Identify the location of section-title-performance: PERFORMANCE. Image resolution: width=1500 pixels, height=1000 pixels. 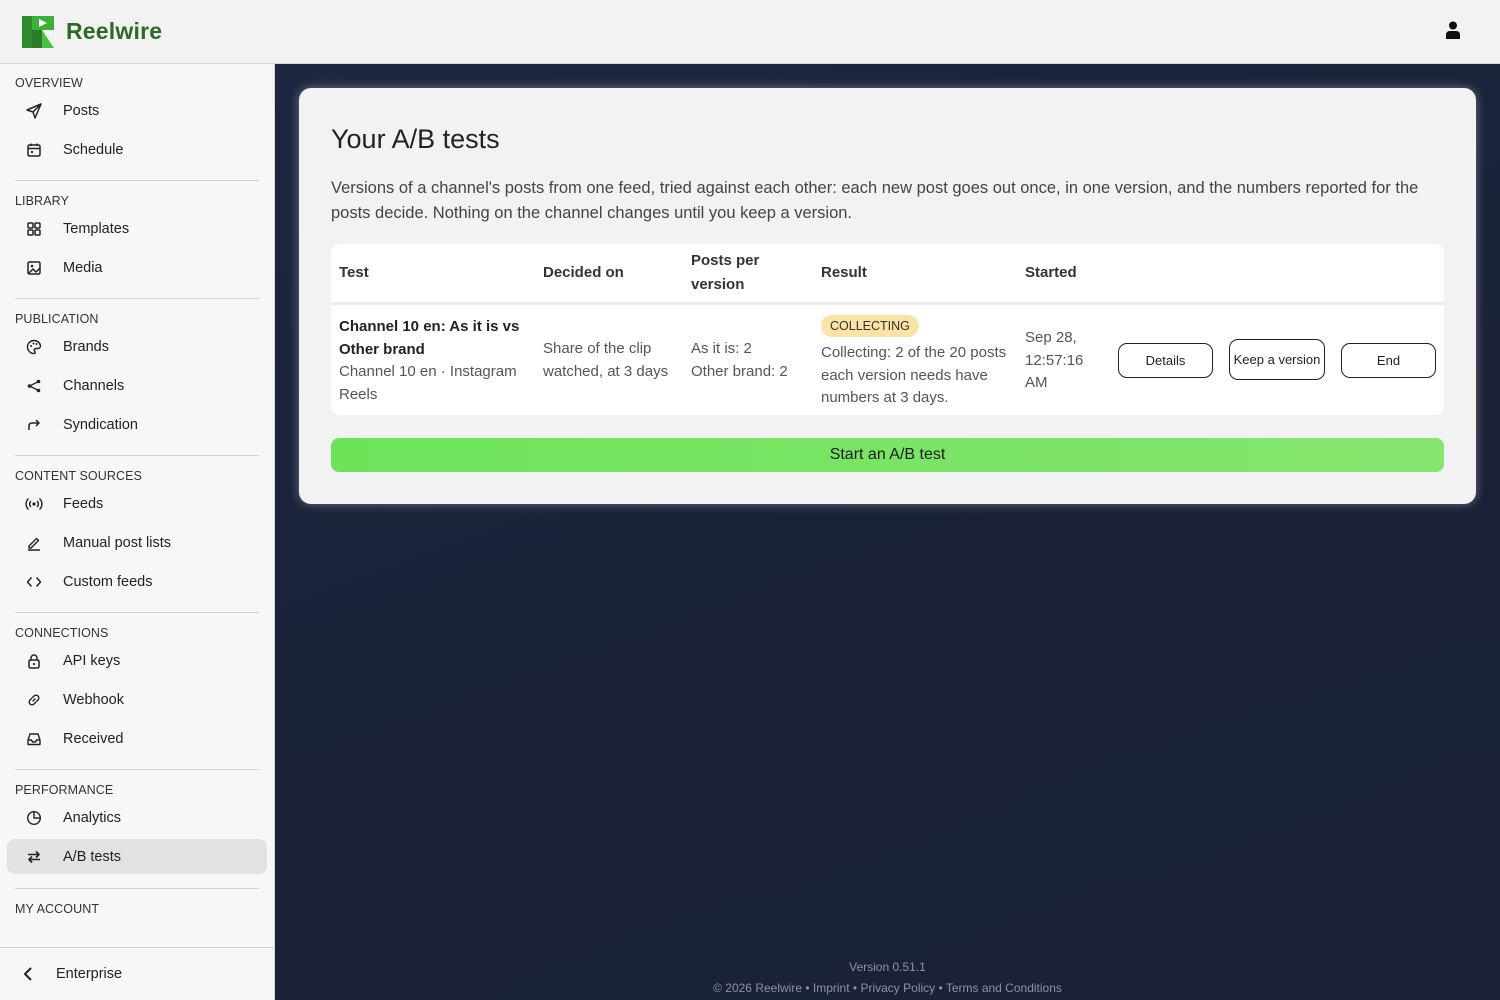
(64, 790).